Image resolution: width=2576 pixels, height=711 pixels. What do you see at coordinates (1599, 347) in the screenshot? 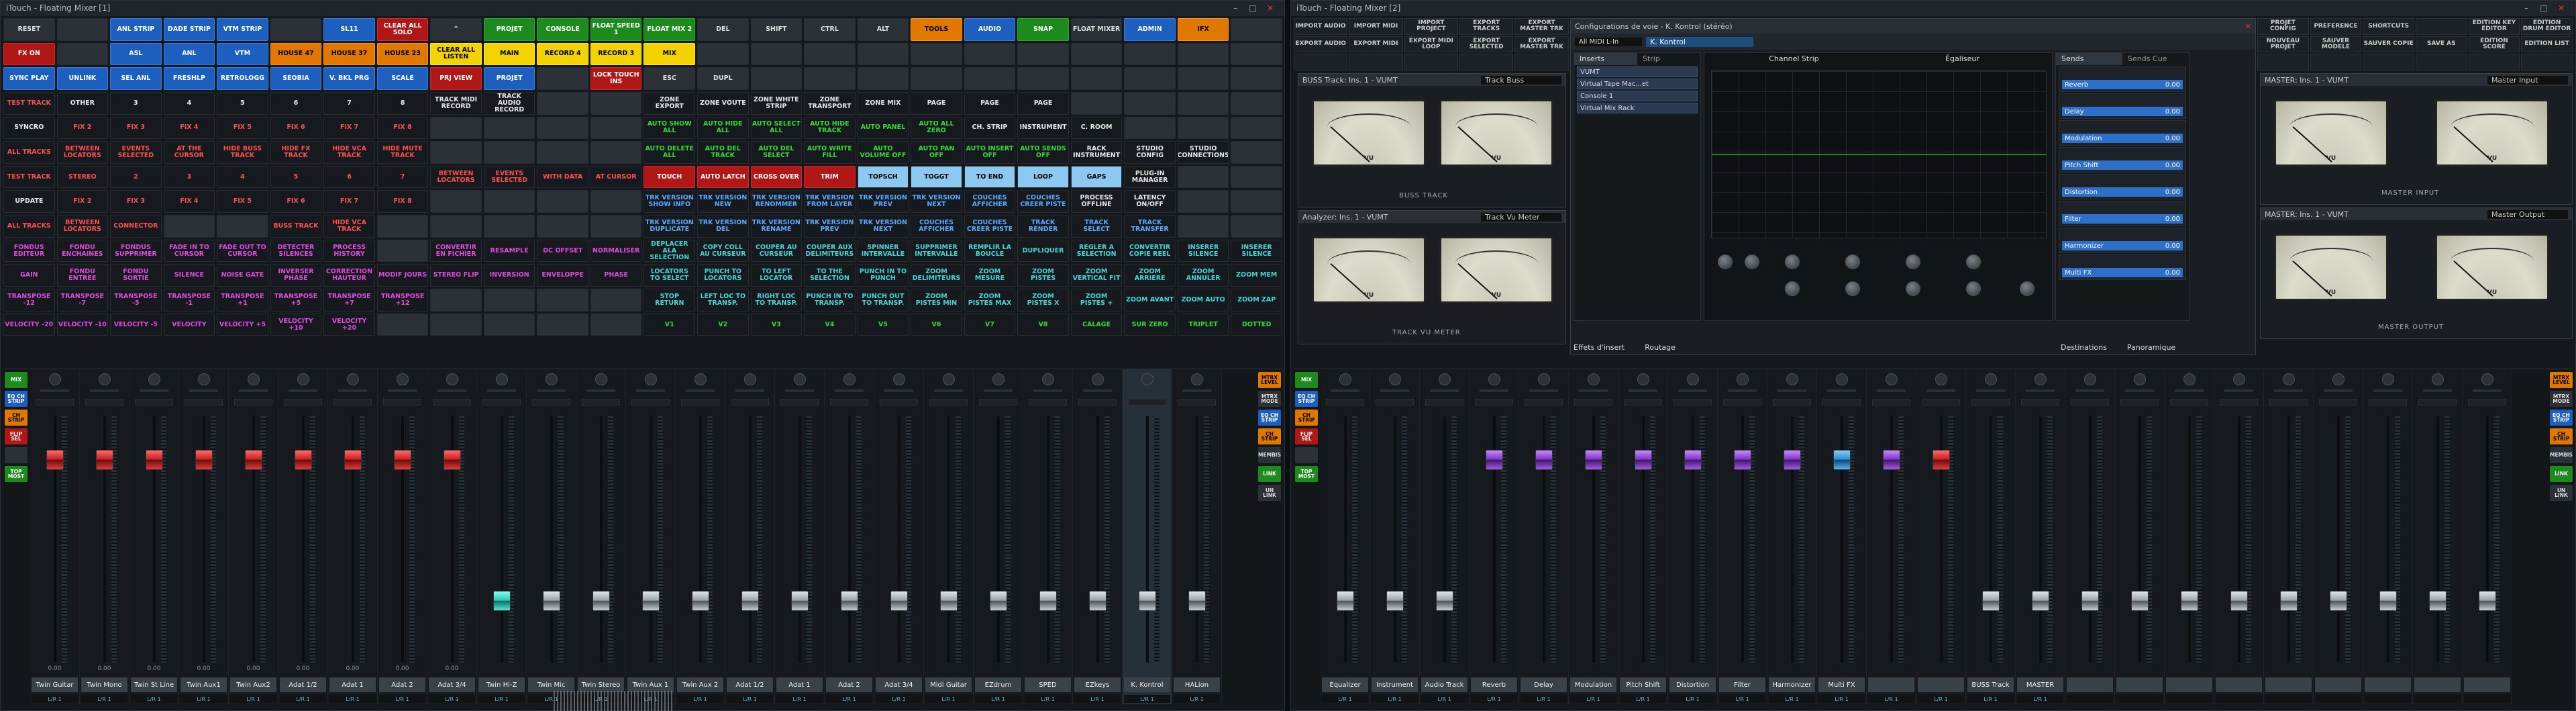
I see `tab-effets-insert: Effets d'insert` at bounding box center [1599, 347].